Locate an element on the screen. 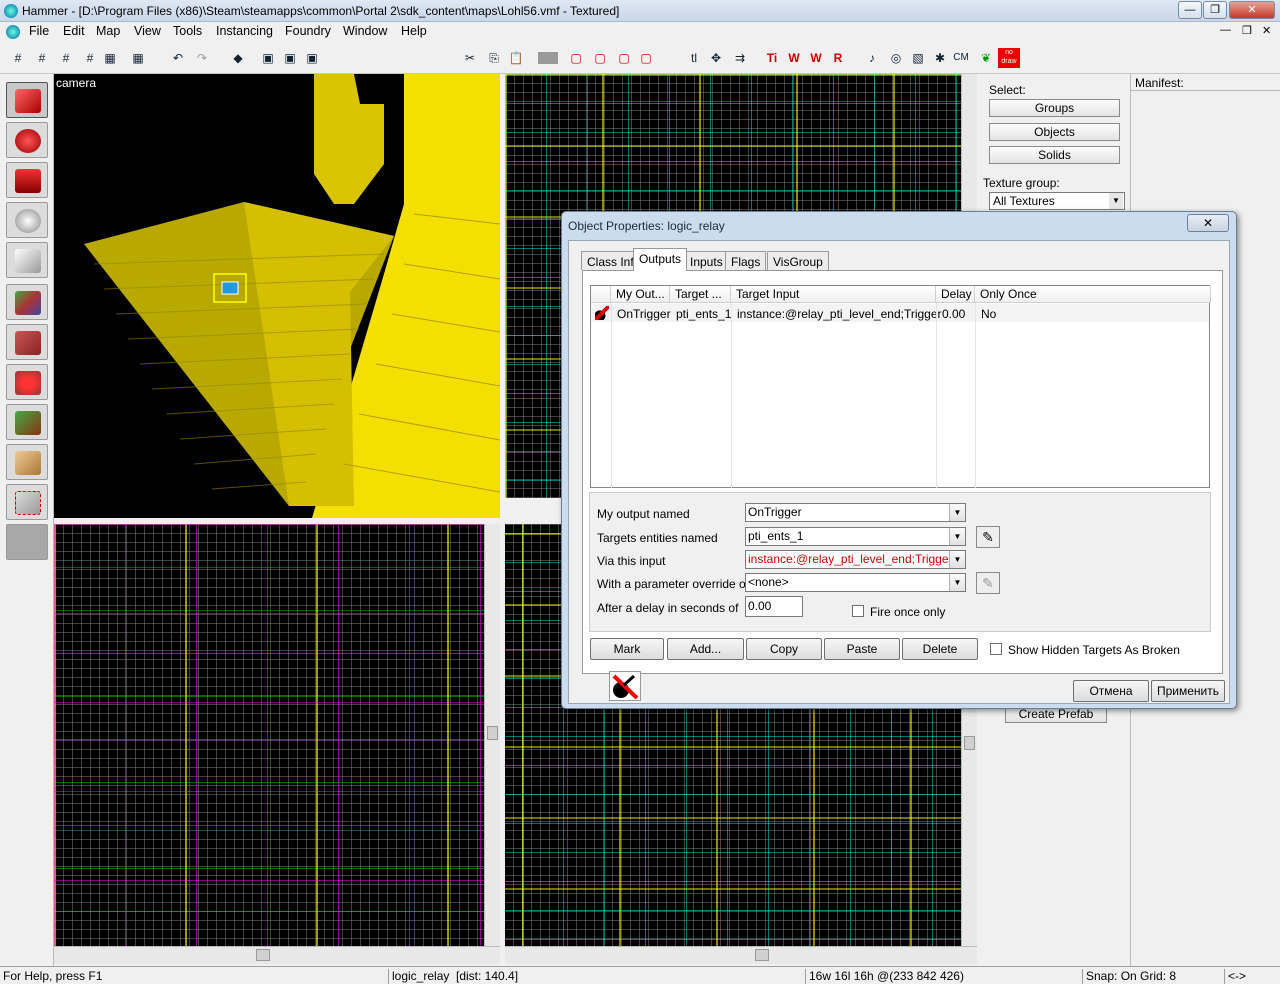 Image resolution: width=1280 pixels, height=984 pixels. align-icon: ⇉ is located at coordinates (740, 58).